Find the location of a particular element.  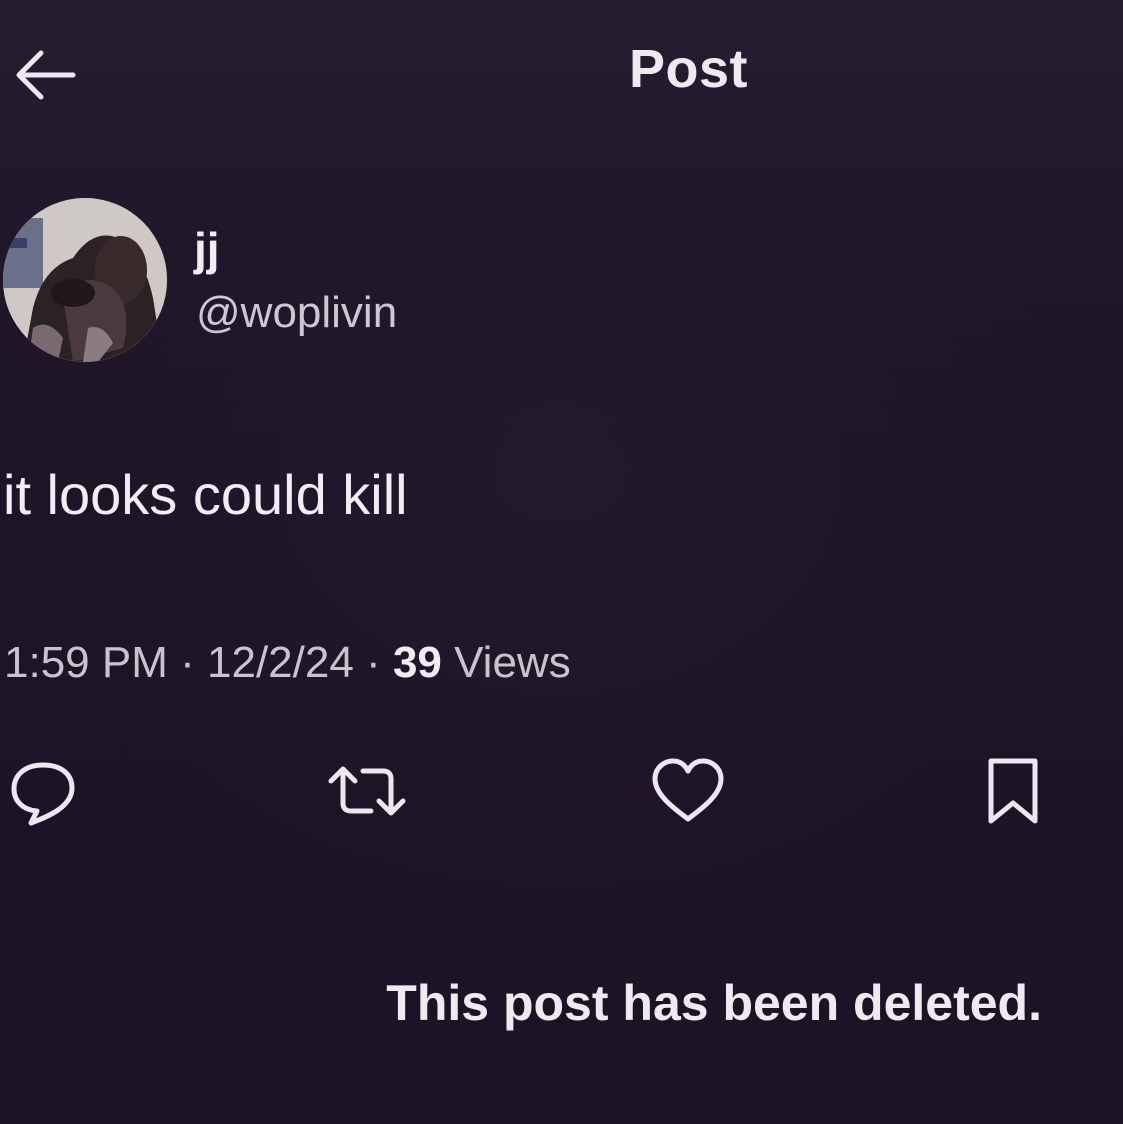

user-handle: @woplivin is located at coordinates (296, 313).